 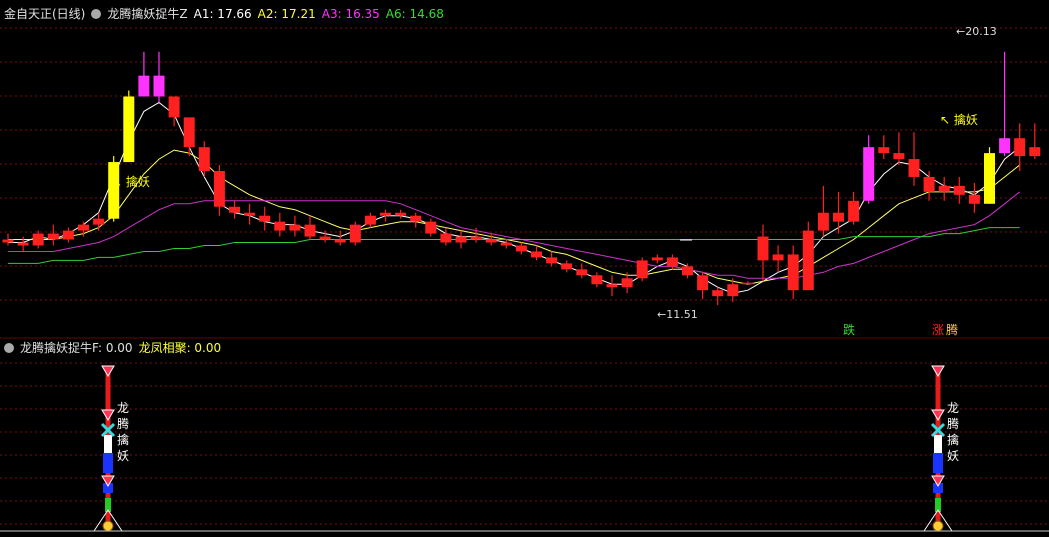 I want to click on label-die: 跌, so click(x=849, y=329).